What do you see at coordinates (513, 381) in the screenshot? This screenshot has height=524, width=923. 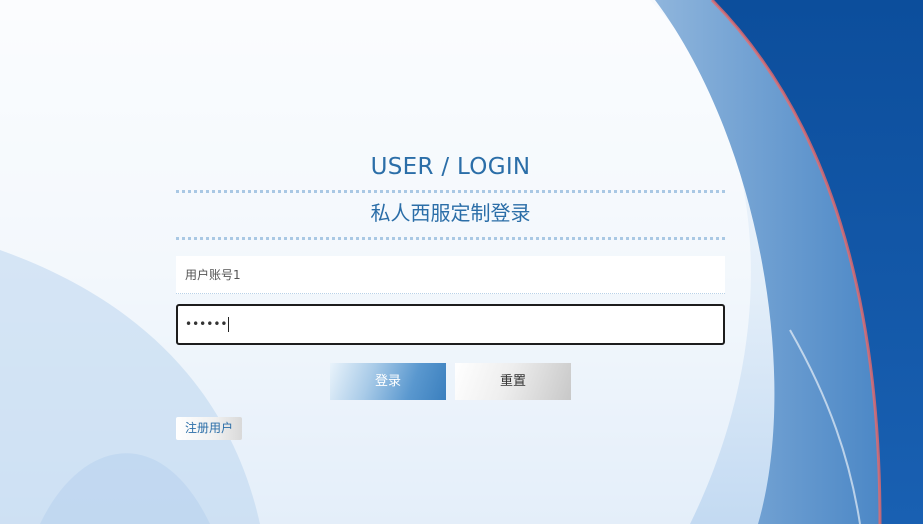 I see `reset-button: 重置` at bounding box center [513, 381].